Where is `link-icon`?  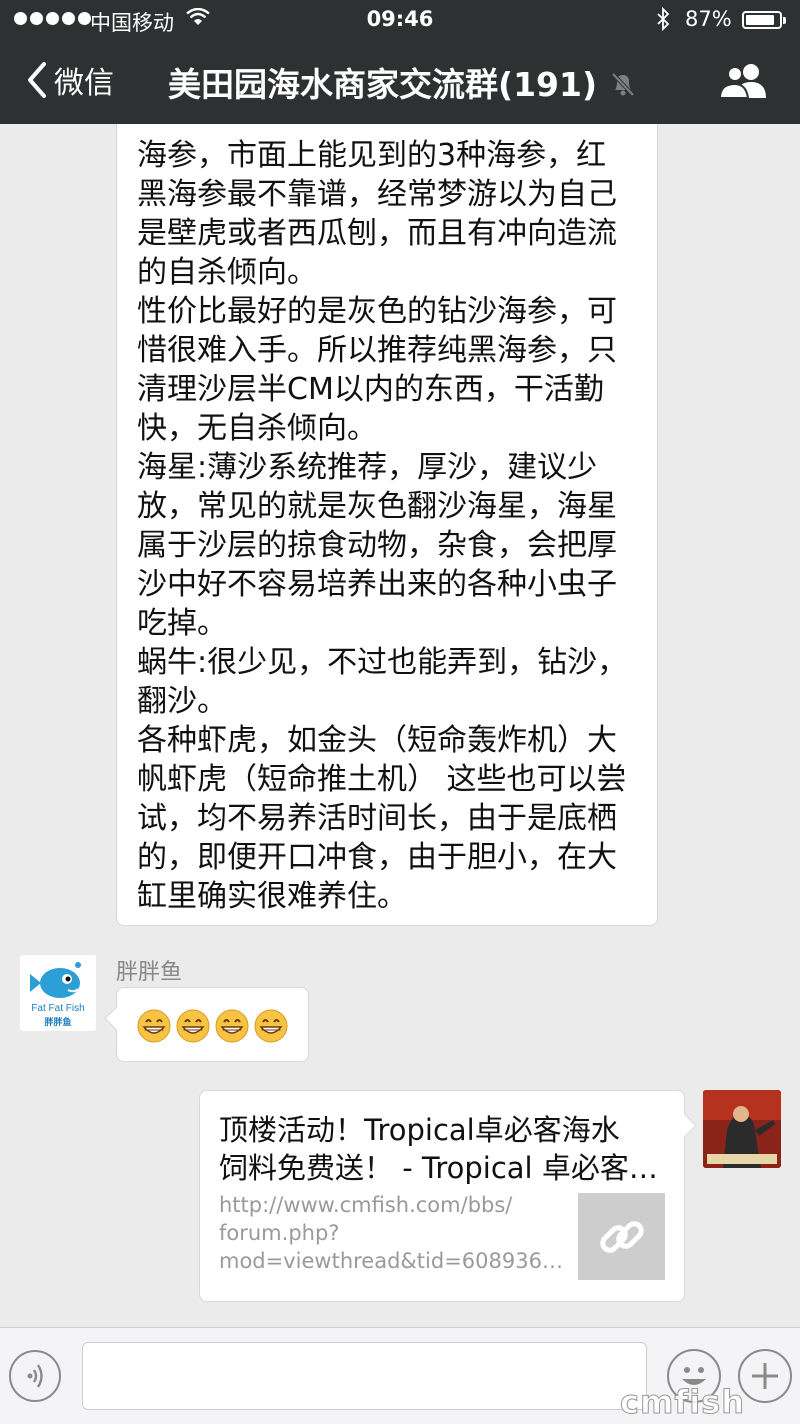
link-icon is located at coordinates (621, 1236).